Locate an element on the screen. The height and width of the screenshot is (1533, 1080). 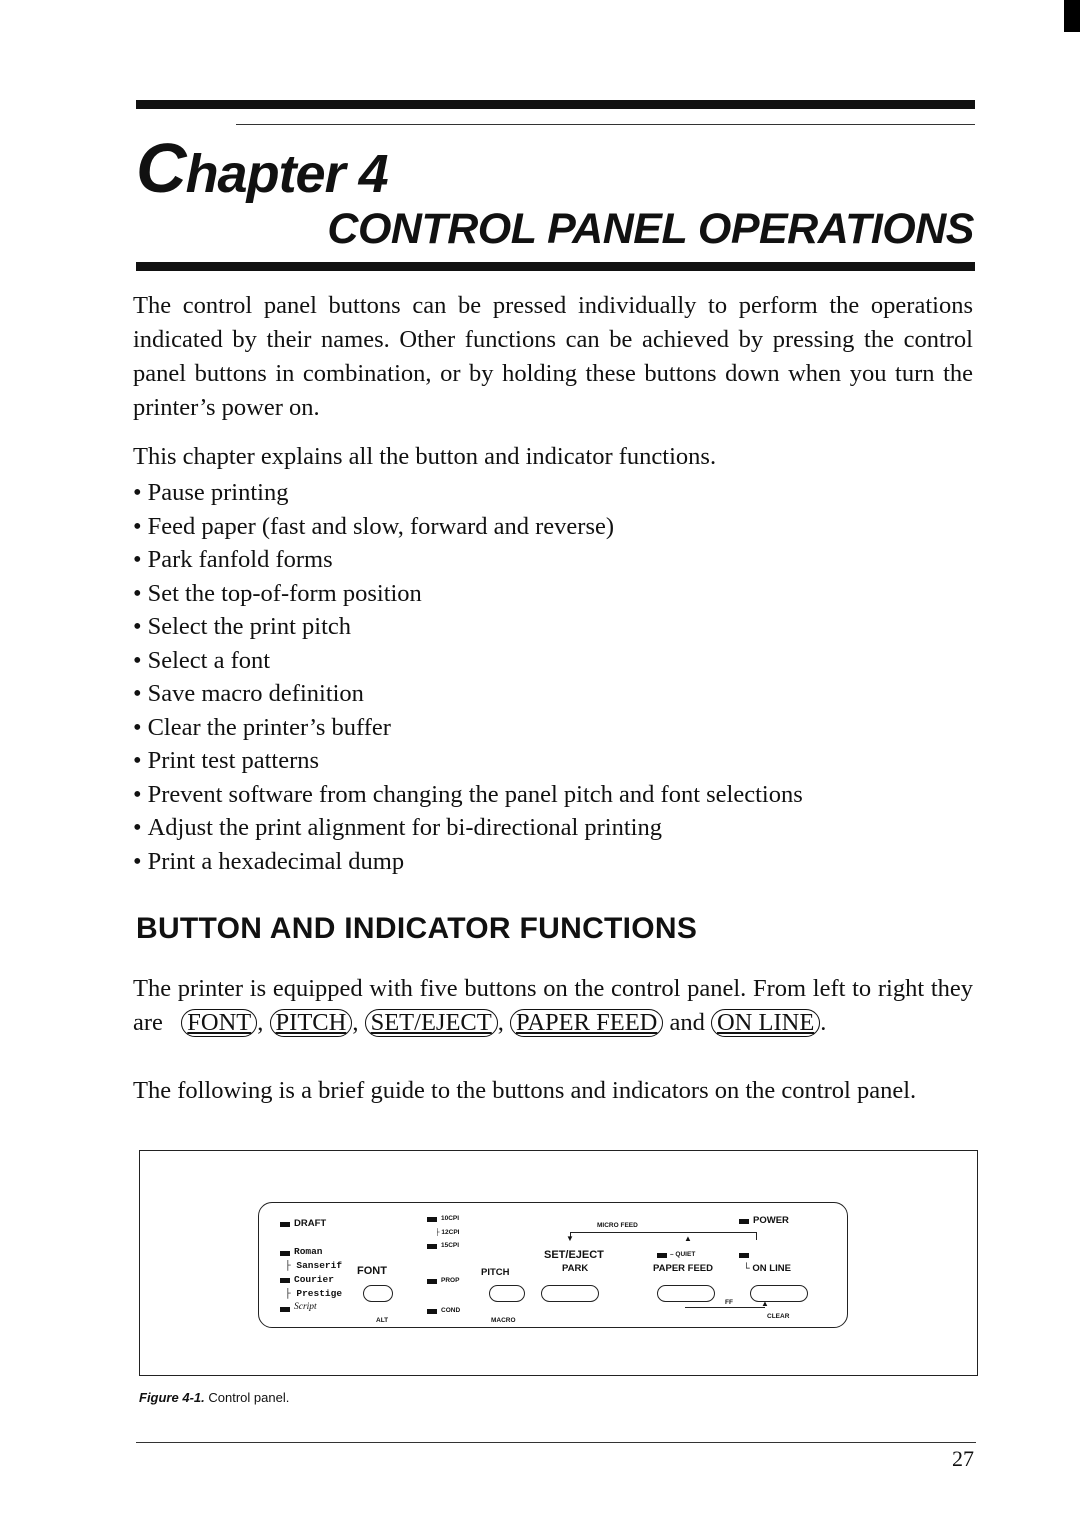
font-button-label: FONT is located at coordinates (372, 1271).